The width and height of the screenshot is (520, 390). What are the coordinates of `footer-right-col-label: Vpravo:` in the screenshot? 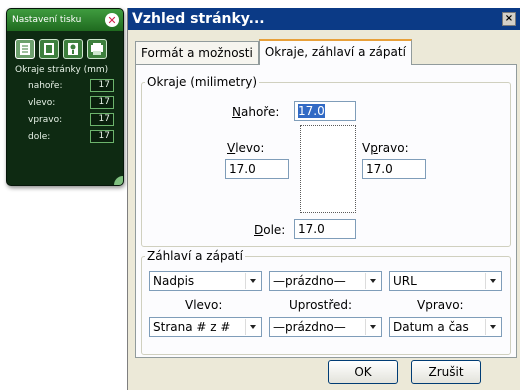 It's located at (440, 305).